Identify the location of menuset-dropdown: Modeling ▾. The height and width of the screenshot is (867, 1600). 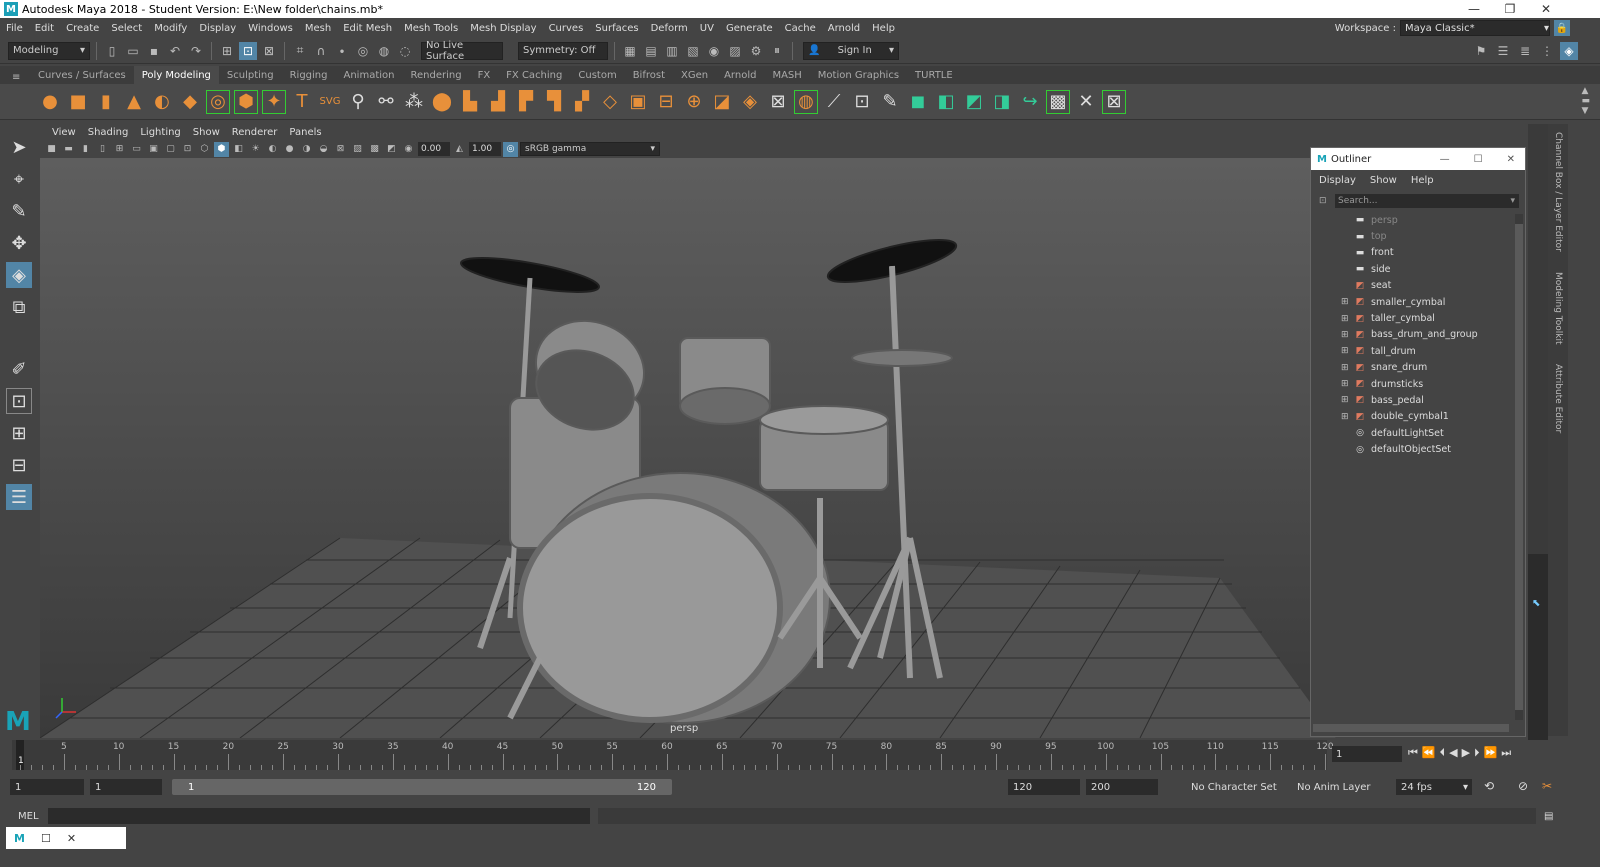
(49, 50).